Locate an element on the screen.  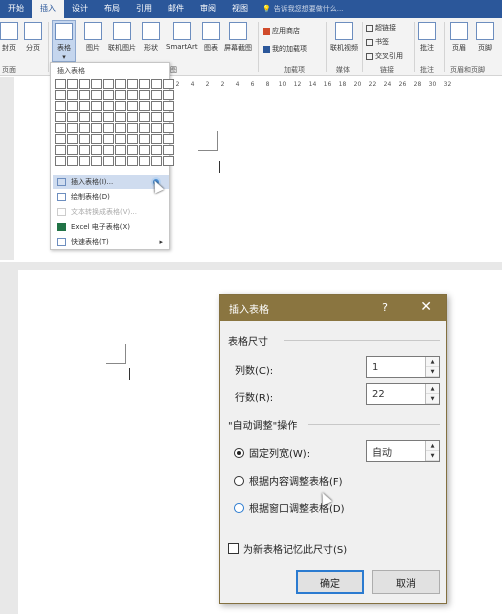
tab-insert: 插入 is located at coordinates (48, 9).